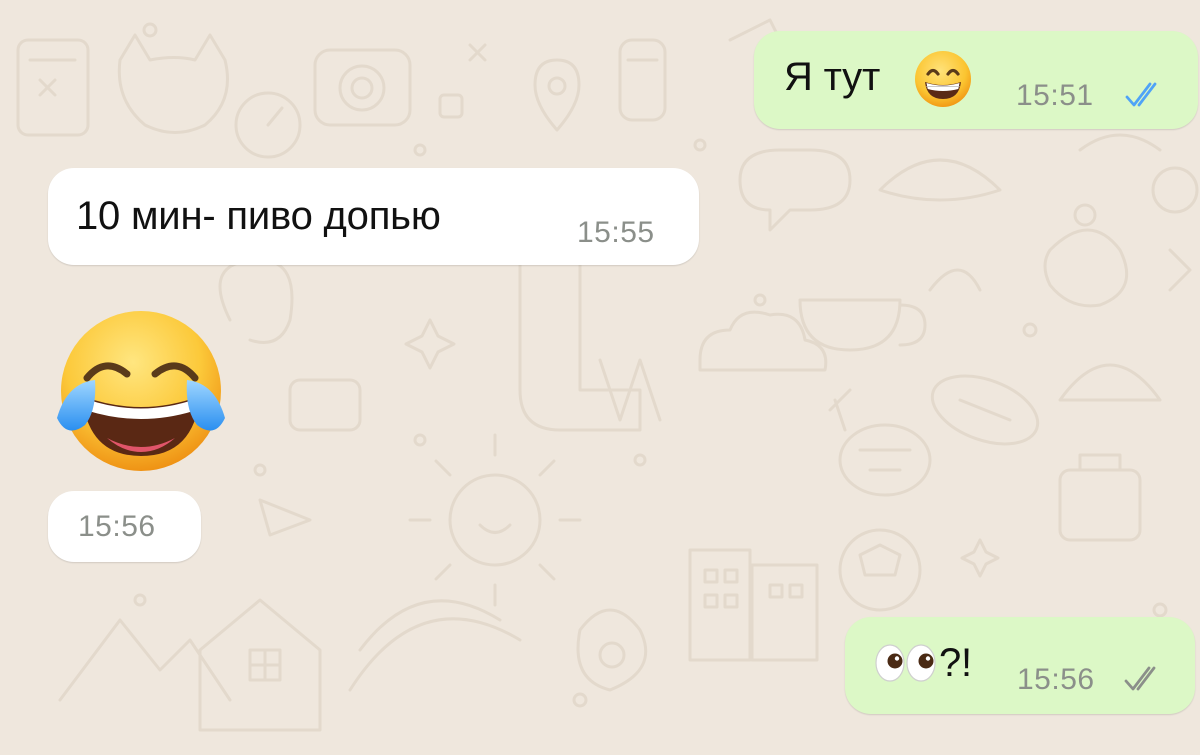  I want to click on message-text: Я тут, so click(832, 77).